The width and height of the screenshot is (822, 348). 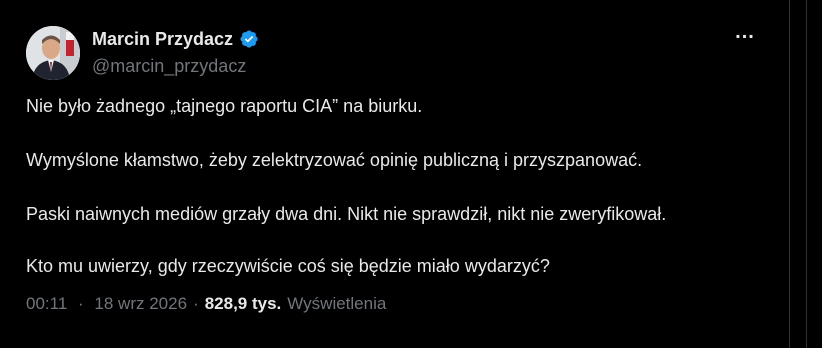 I want to click on right-column-edge, so click(x=806, y=174).